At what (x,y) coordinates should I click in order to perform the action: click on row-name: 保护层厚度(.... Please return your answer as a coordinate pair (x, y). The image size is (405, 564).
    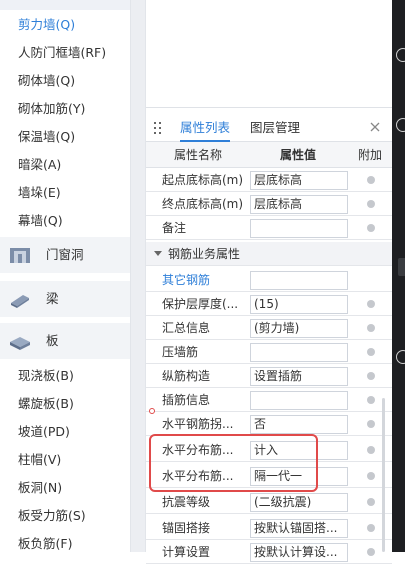
    Looking at the image, I should click on (200, 304).